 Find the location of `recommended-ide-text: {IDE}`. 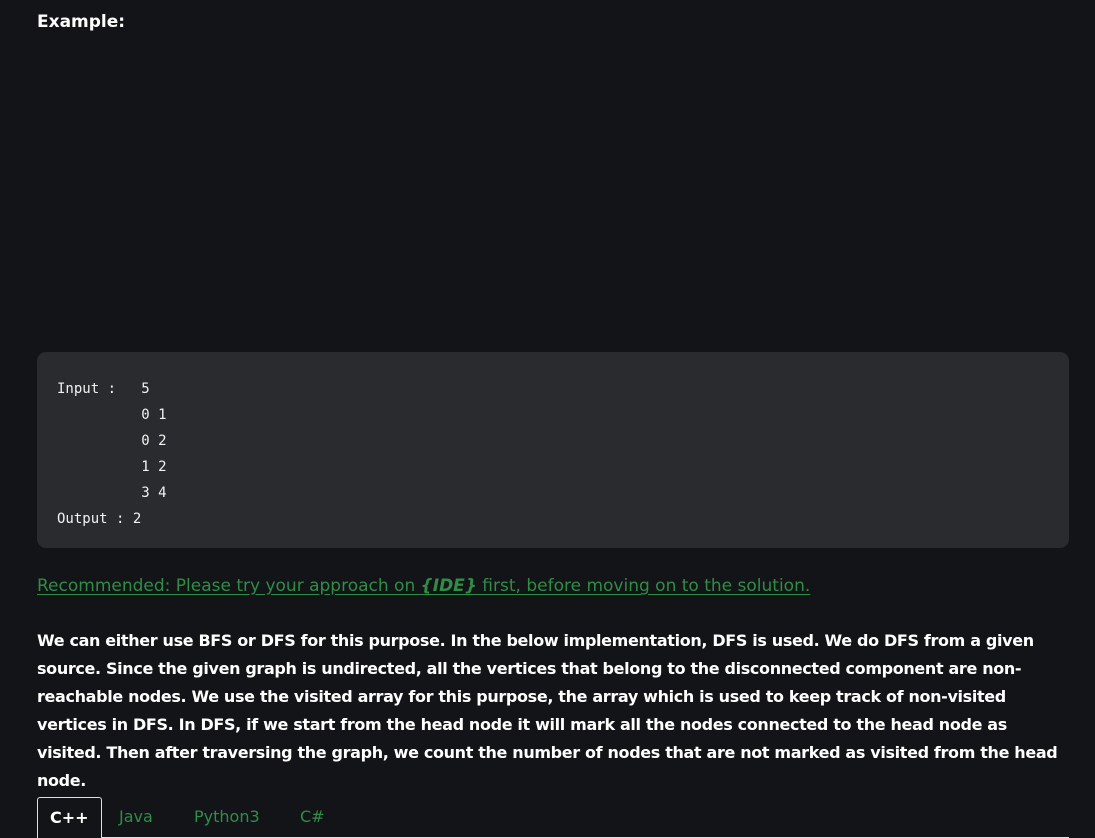

recommended-ide-text: {IDE} is located at coordinates (448, 586).